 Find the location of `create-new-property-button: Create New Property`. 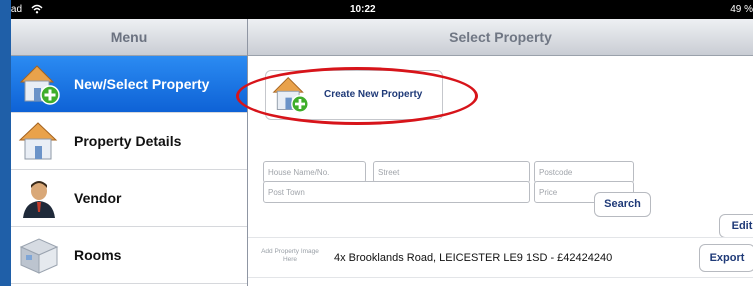

create-new-property-button: Create New Property is located at coordinates (354, 95).